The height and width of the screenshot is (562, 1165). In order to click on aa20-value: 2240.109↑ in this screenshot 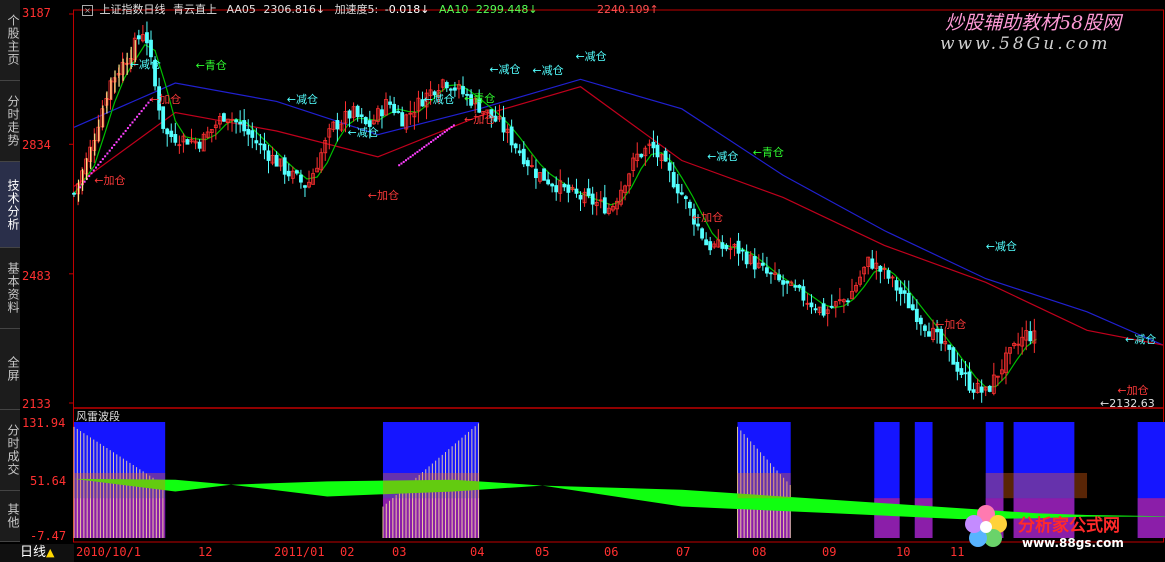, I will do `click(628, 9)`.